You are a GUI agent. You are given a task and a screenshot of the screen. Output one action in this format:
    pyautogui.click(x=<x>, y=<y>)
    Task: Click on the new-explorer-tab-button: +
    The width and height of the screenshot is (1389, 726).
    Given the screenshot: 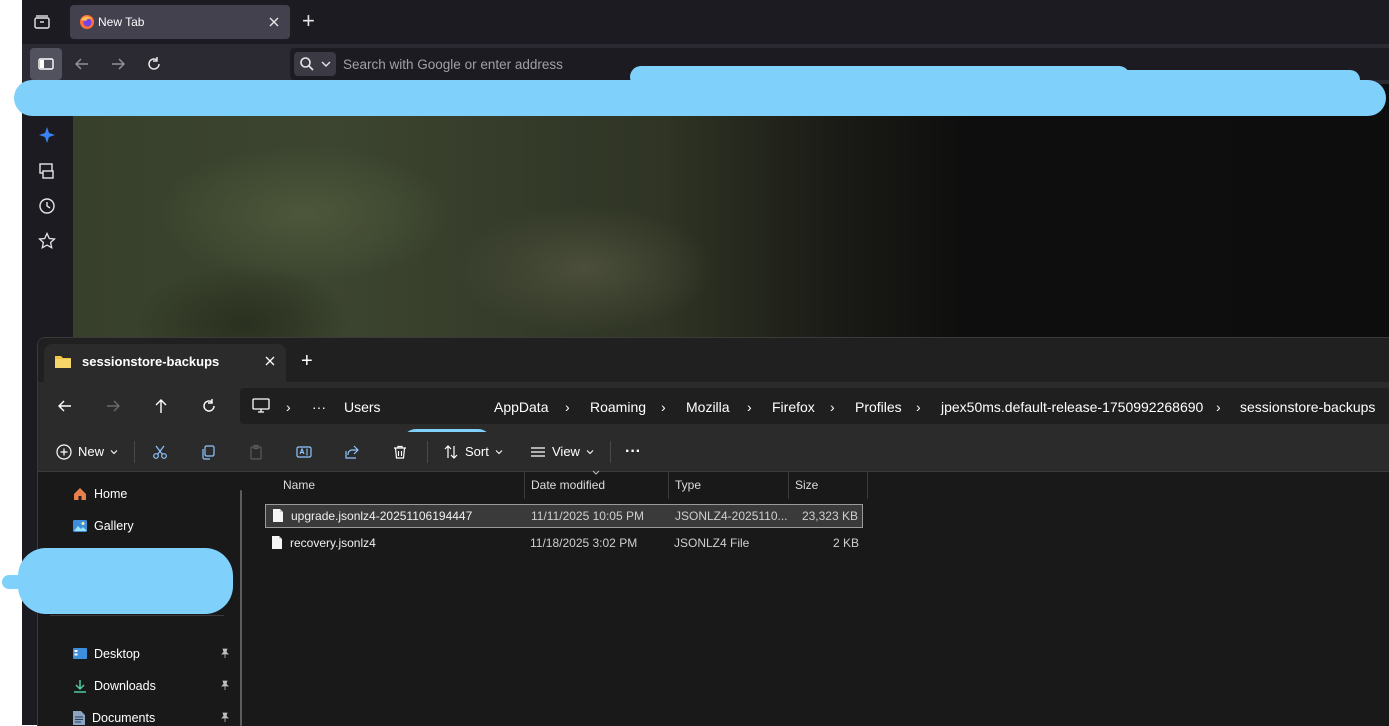 What is the action you would take?
    pyautogui.click(x=307, y=361)
    